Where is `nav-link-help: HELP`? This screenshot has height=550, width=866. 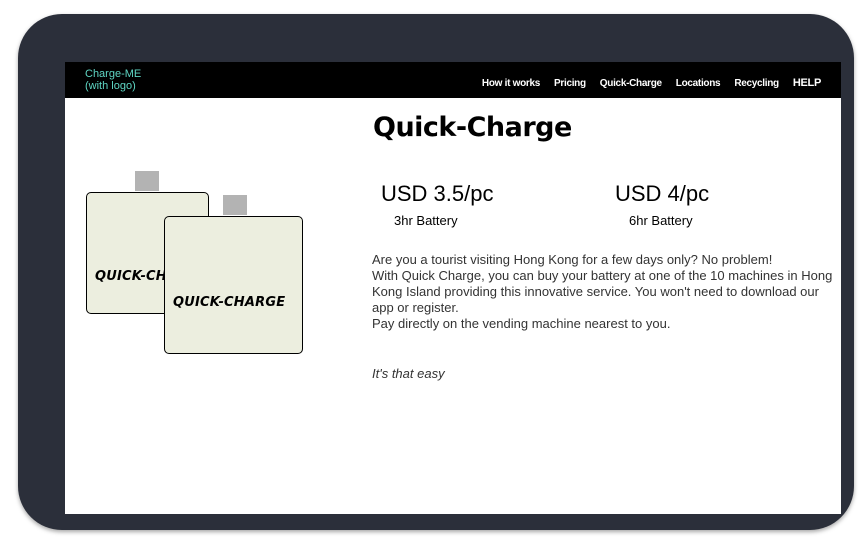 nav-link-help: HELP is located at coordinates (807, 83).